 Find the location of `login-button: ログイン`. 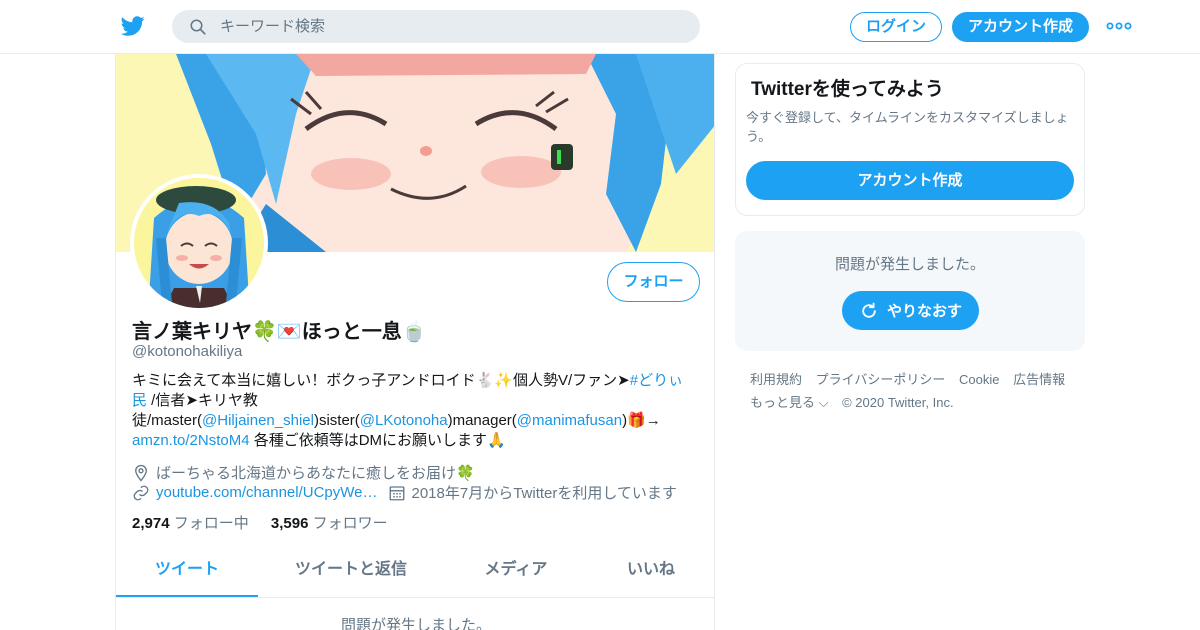

login-button: ログイン is located at coordinates (896, 27).